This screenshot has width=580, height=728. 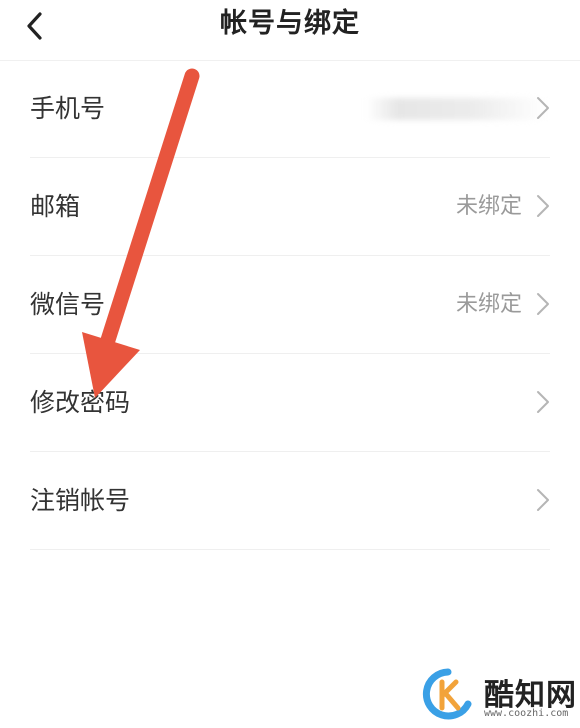 What do you see at coordinates (80, 402) in the screenshot?
I see `row-label: 修改密码` at bounding box center [80, 402].